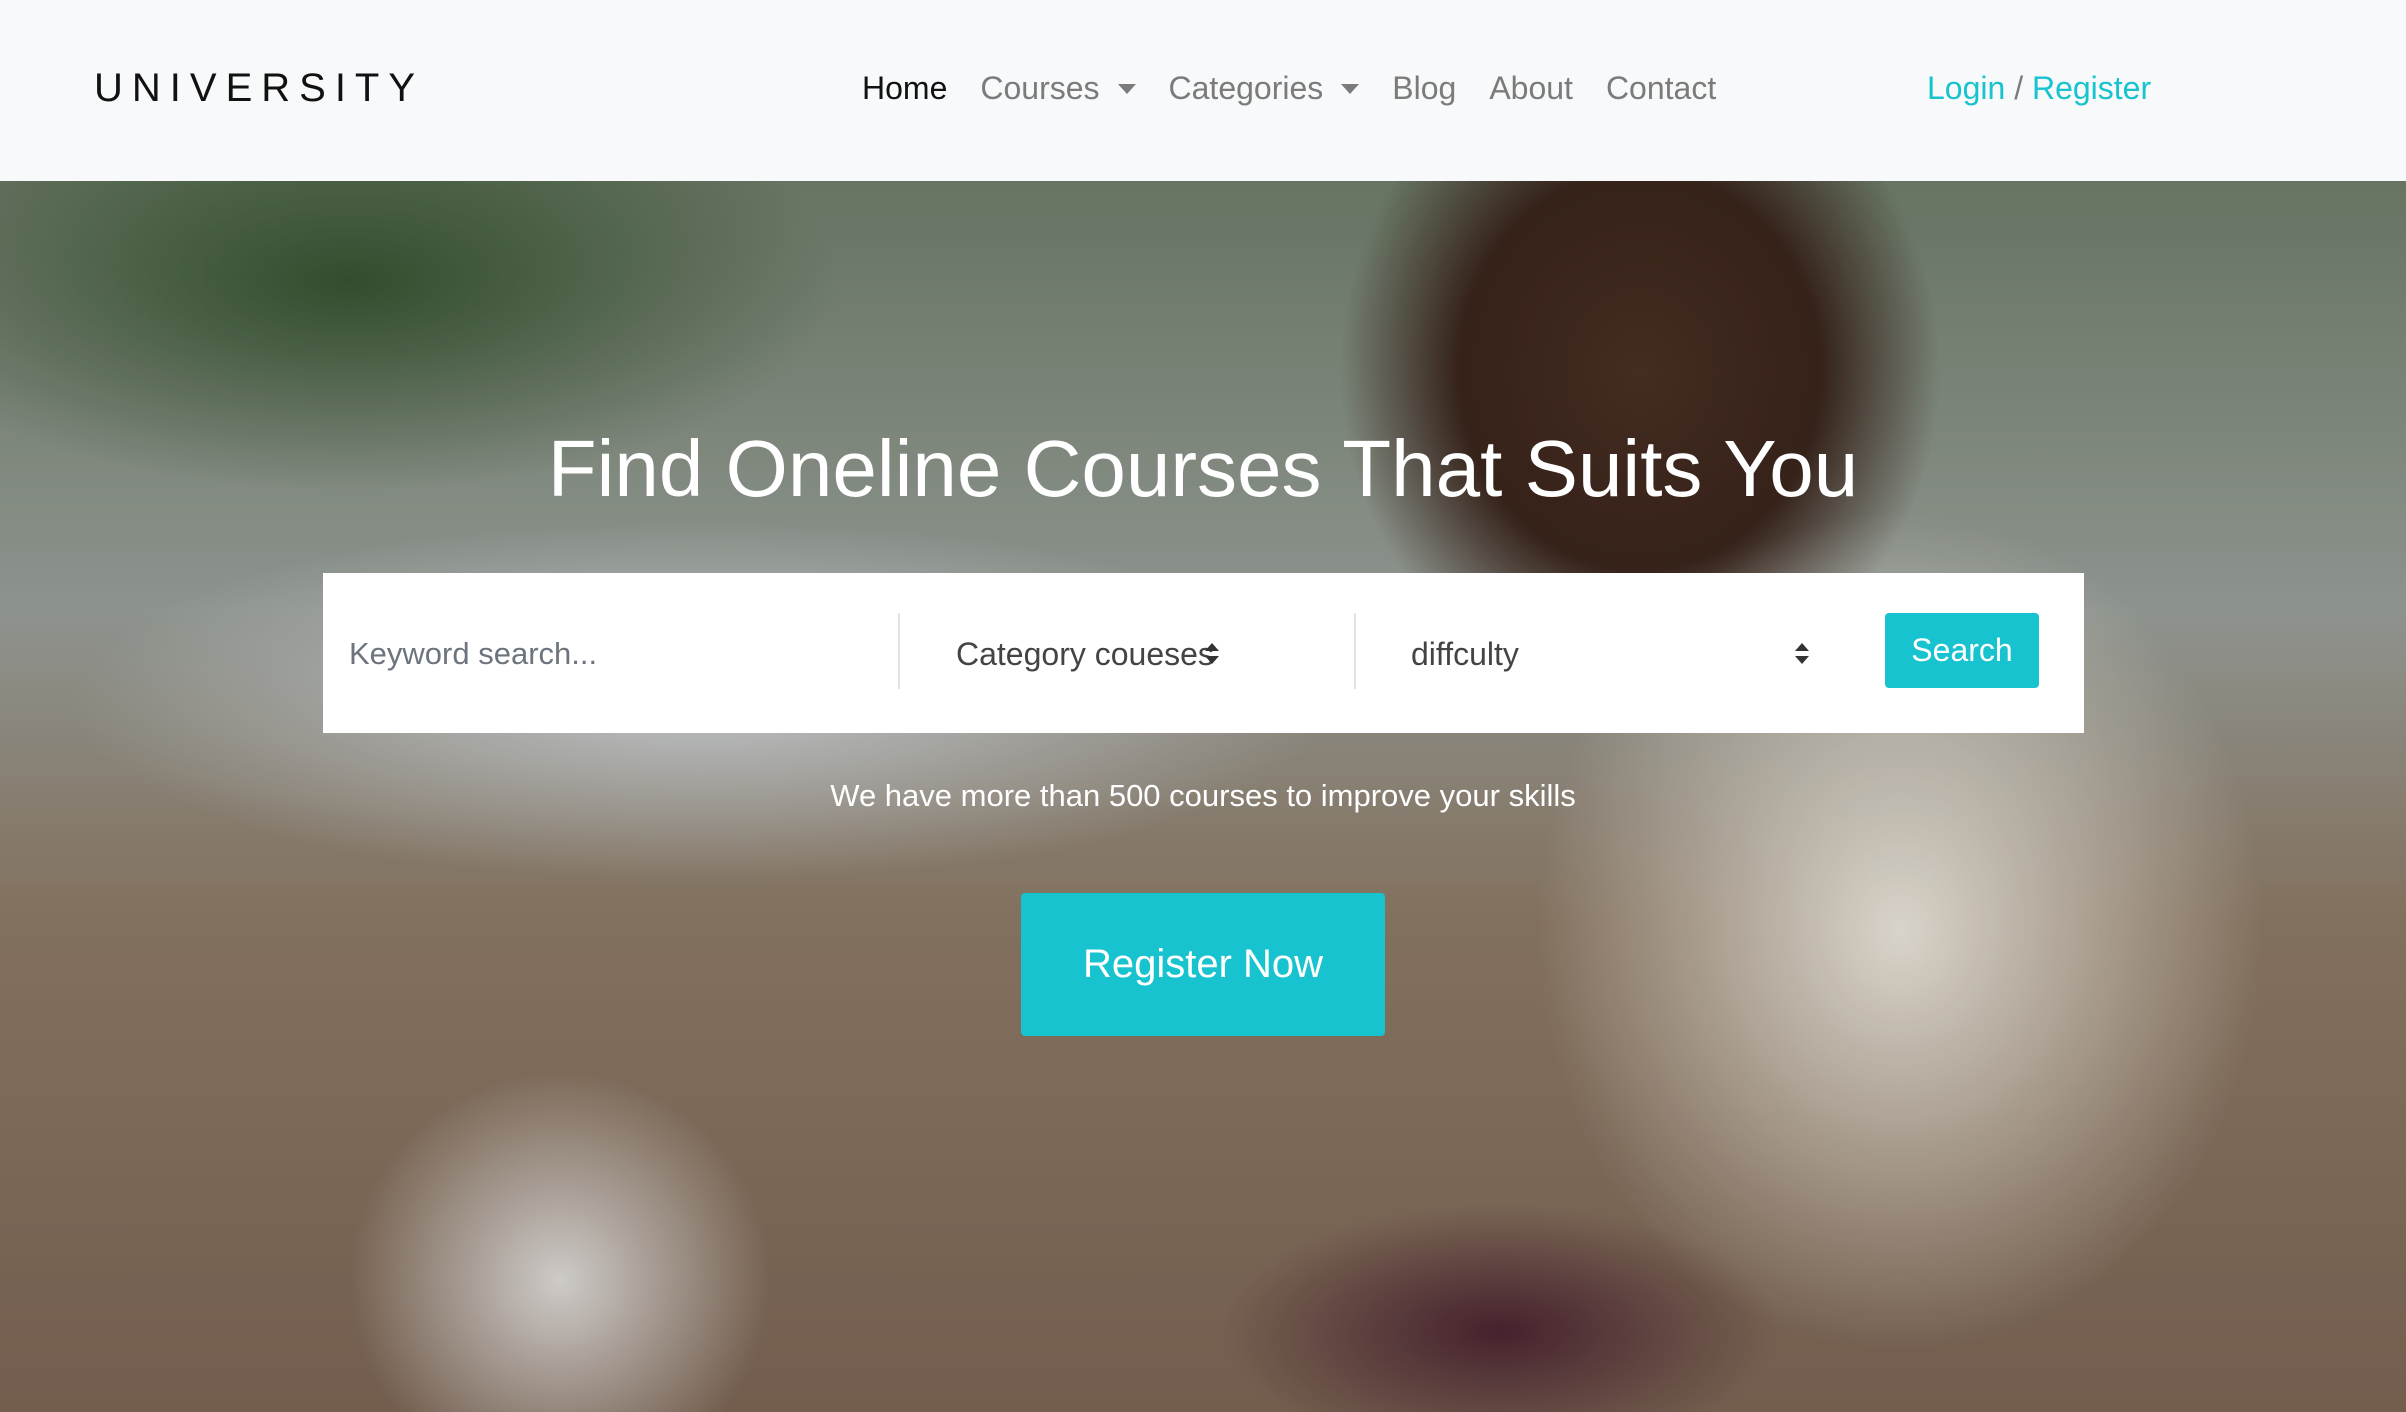 Image resolution: width=2406 pixels, height=1412 pixels. What do you see at coordinates (1203, 468) in the screenshot?
I see `hero-title: Find Oneline Courses That Suits You` at bounding box center [1203, 468].